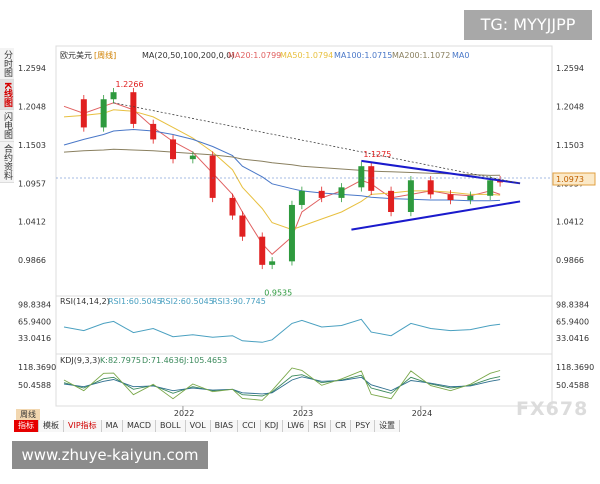  I want to click on price-tick-left: 1.2594, so click(32, 68).